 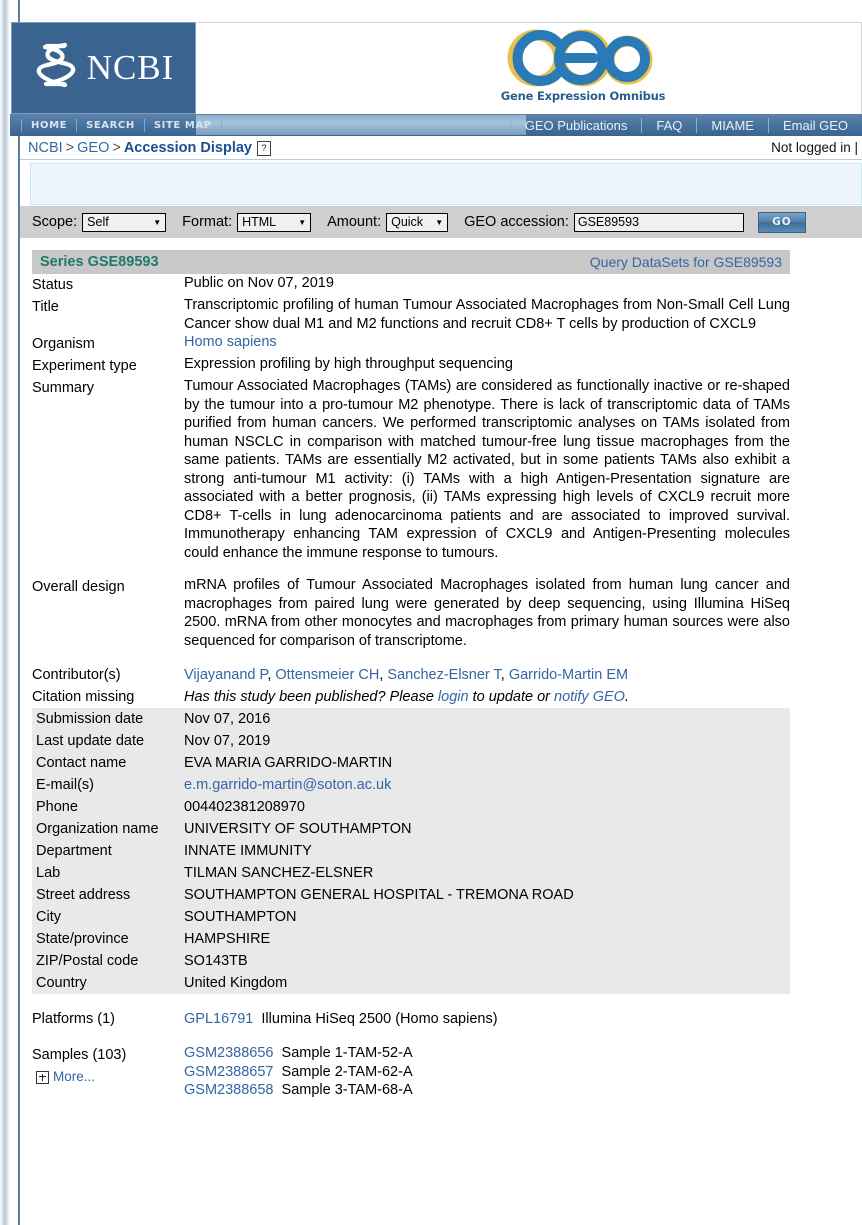 I want to click on zip-key: ZIP/Postal code, so click(x=108, y=961).